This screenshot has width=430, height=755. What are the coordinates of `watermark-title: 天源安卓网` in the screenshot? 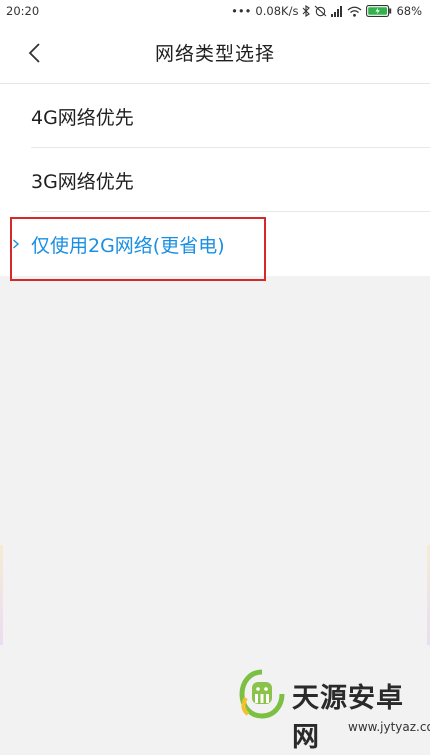 It's located at (348, 718).